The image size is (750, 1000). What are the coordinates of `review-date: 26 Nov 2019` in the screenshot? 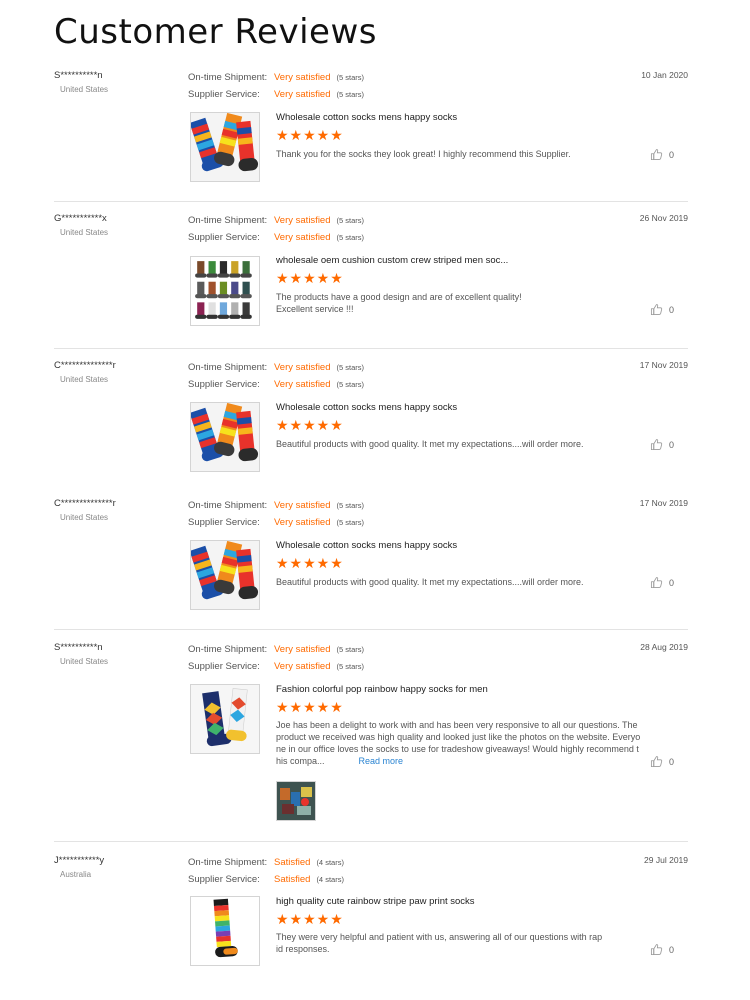 It's located at (663, 218).